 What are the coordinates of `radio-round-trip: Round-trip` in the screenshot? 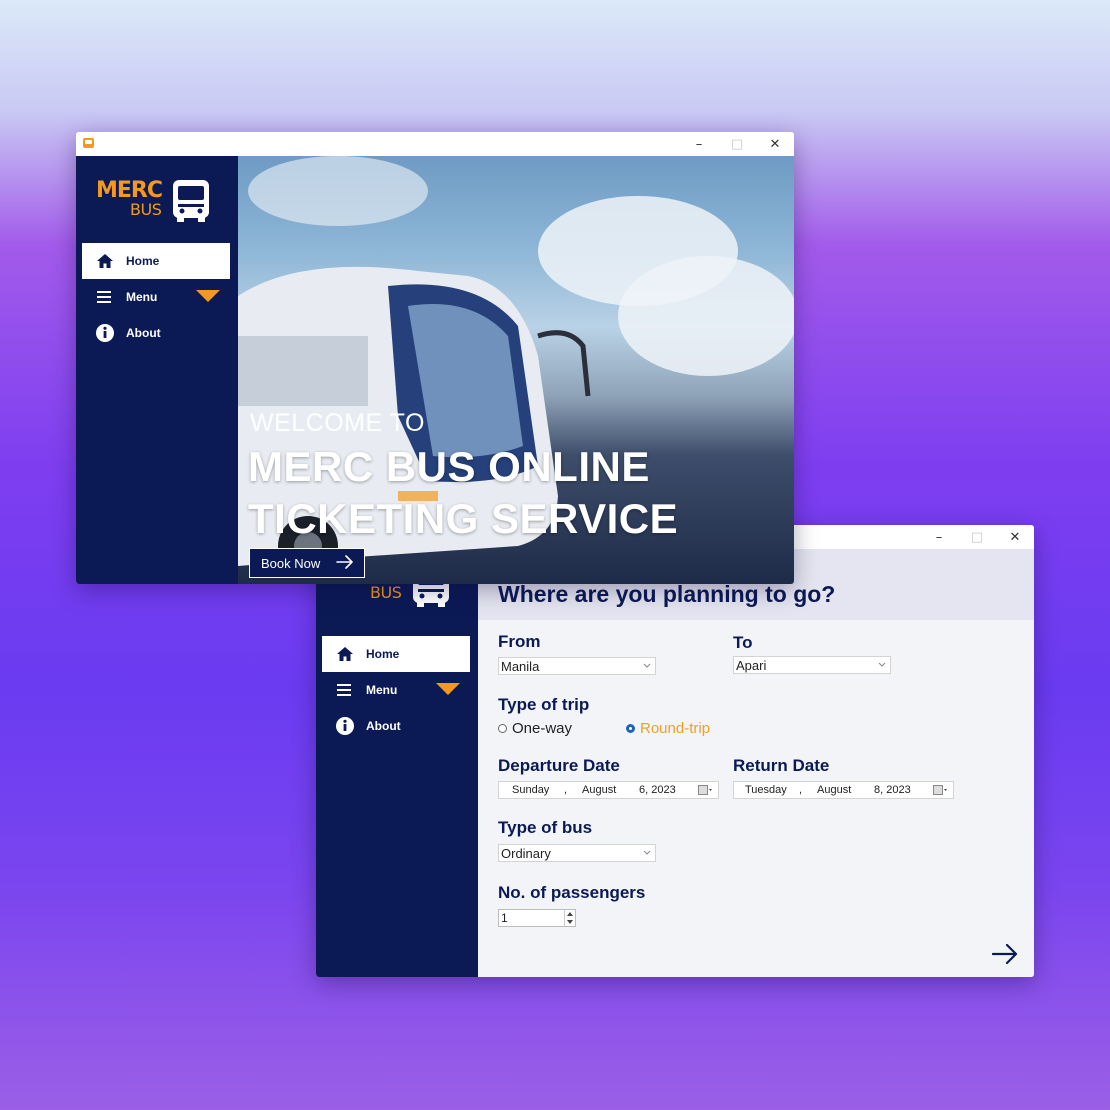 It's located at (668, 728).